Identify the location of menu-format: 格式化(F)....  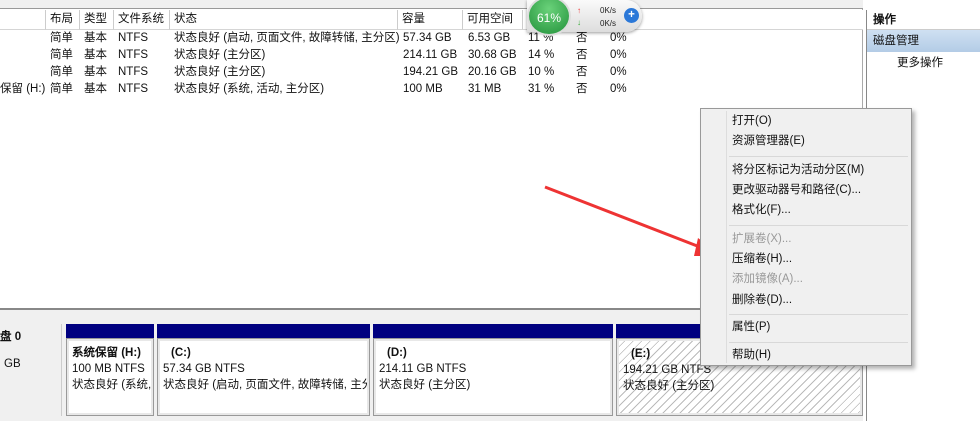
(761, 210).